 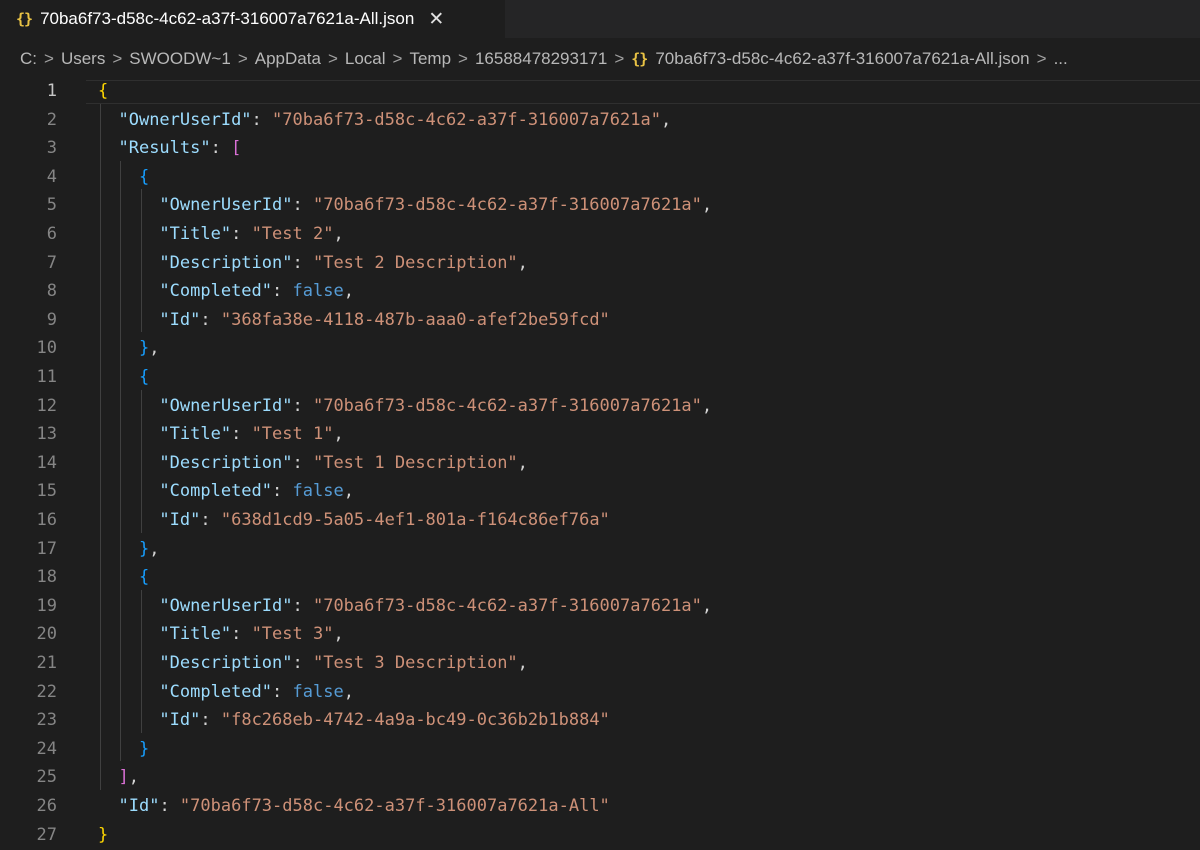 What do you see at coordinates (292, 634) in the screenshot?
I see `code-token: "Test 3"` at bounding box center [292, 634].